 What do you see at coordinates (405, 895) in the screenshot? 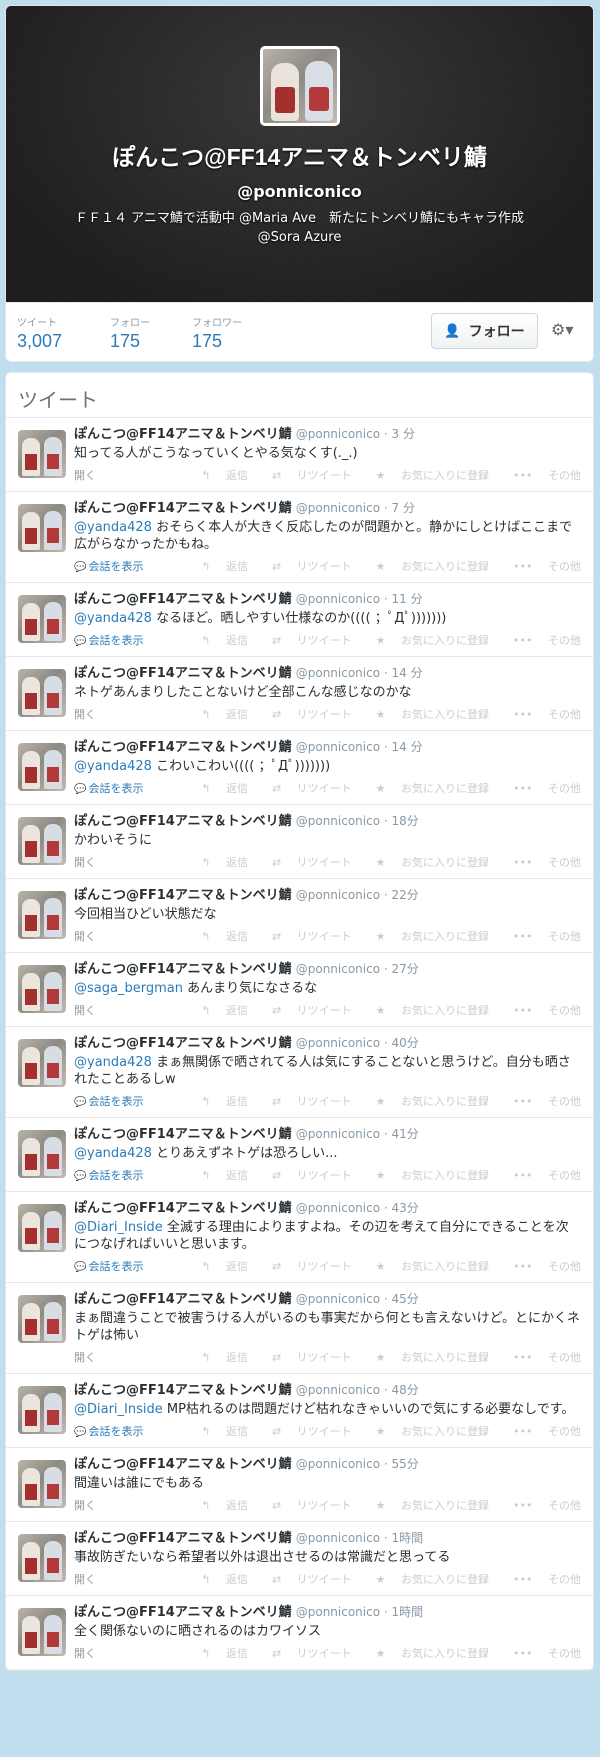
I see `tweet-timestamp: 22分` at bounding box center [405, 895].